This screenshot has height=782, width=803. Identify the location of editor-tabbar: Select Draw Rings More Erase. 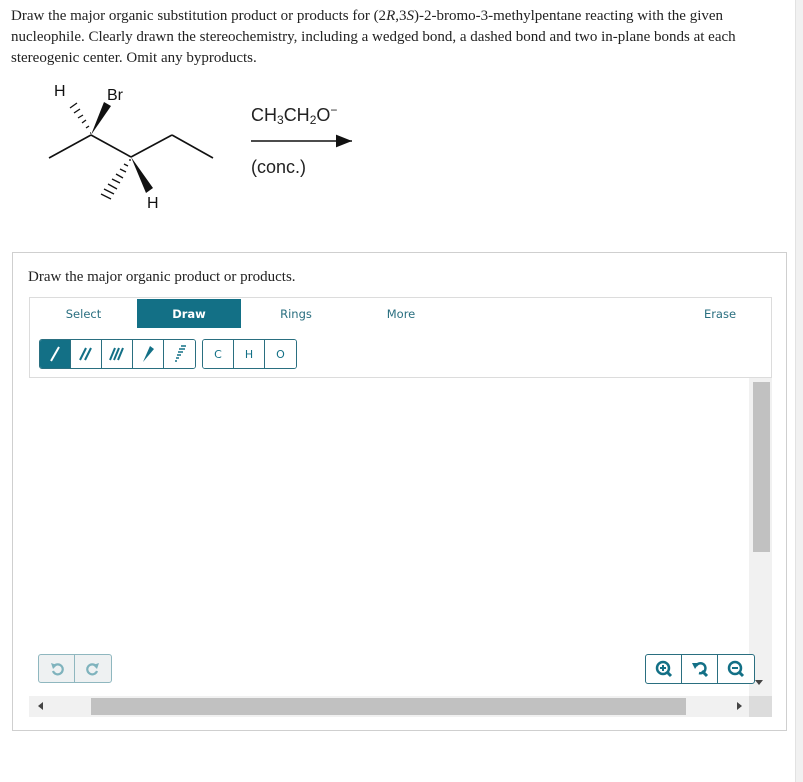
(400, 313).